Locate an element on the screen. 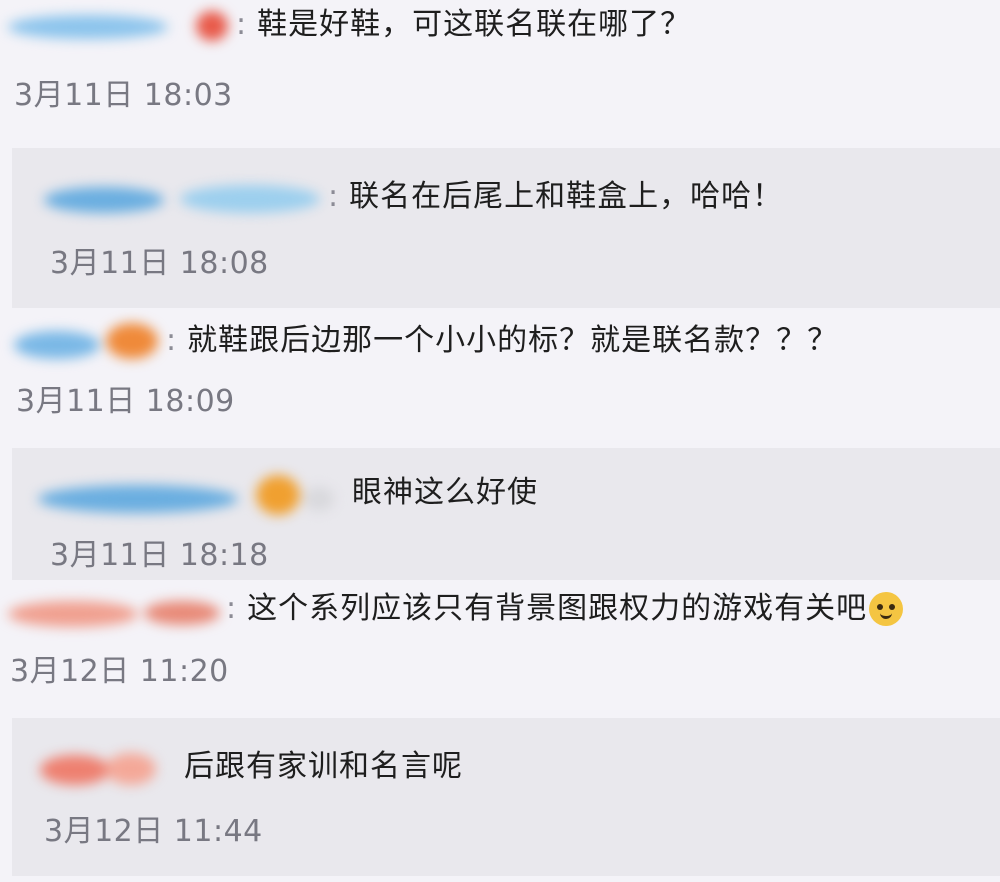 Image resolution: width=1000 pixels, height=882 pixels. comment-line: : 鞋是好鞋，可这联名联在哪了？ is located at coordinates (349, 24).